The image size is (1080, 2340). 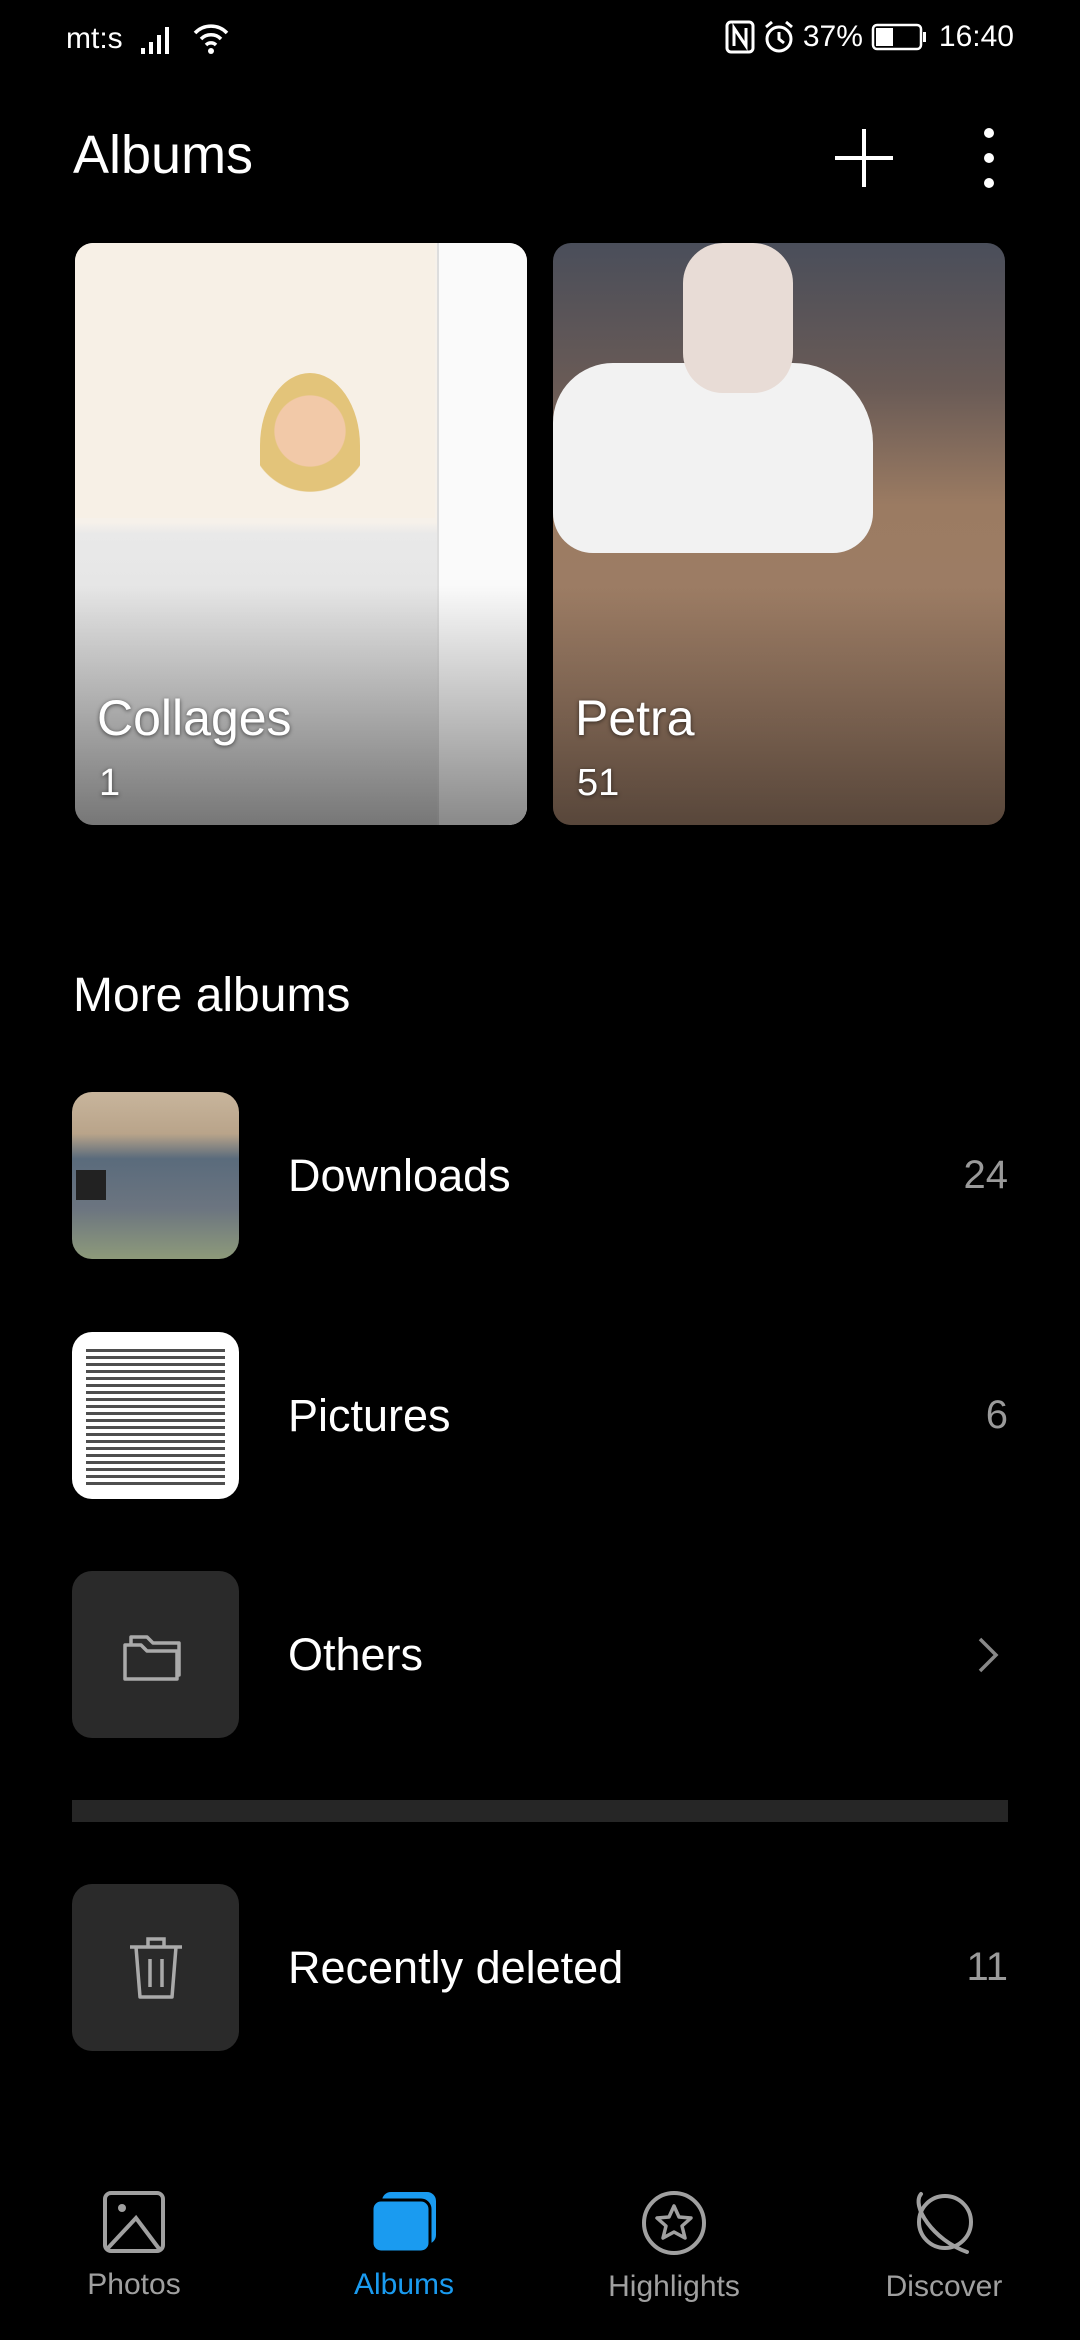 I want to click on nav-highlights: Highlights, so click(x=674, y=2247).